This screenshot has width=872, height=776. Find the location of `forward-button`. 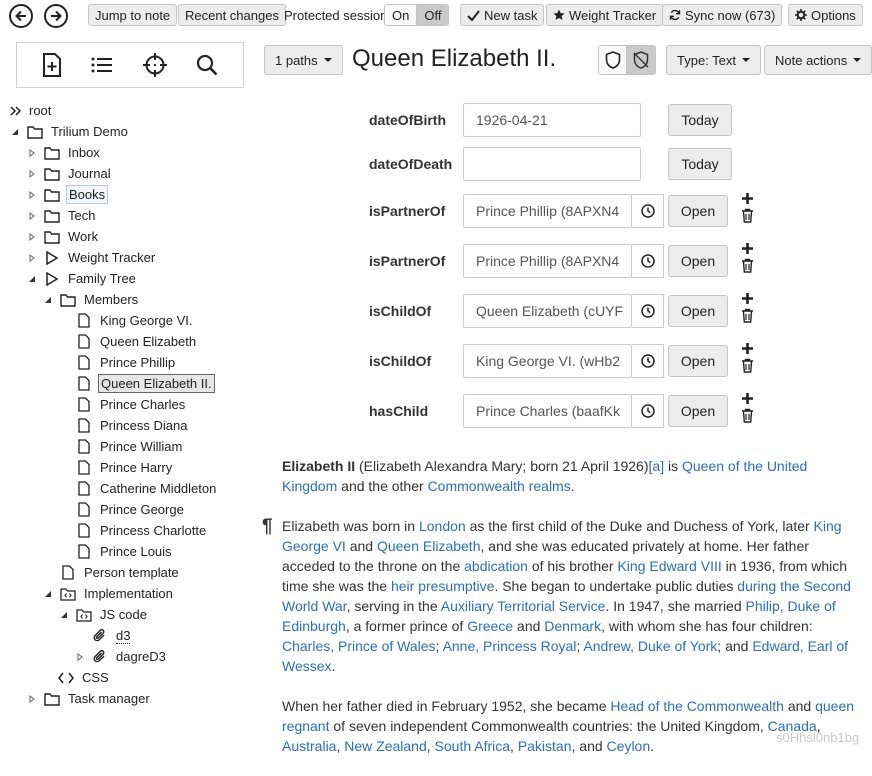

forward-button is located at coordinates (56, 16).